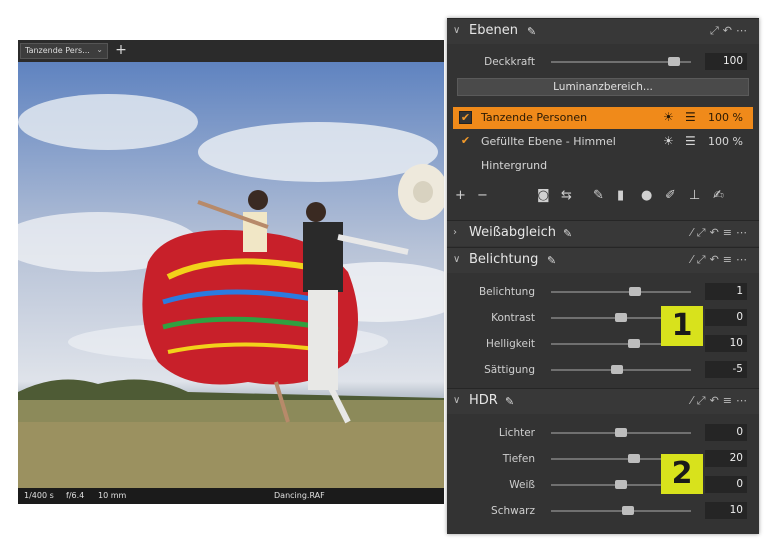 The image size is (770, 554). Describe the element at coordinates (522, 485) in the screenshot. I see `slider-label-weiss: Weiß` at that location.